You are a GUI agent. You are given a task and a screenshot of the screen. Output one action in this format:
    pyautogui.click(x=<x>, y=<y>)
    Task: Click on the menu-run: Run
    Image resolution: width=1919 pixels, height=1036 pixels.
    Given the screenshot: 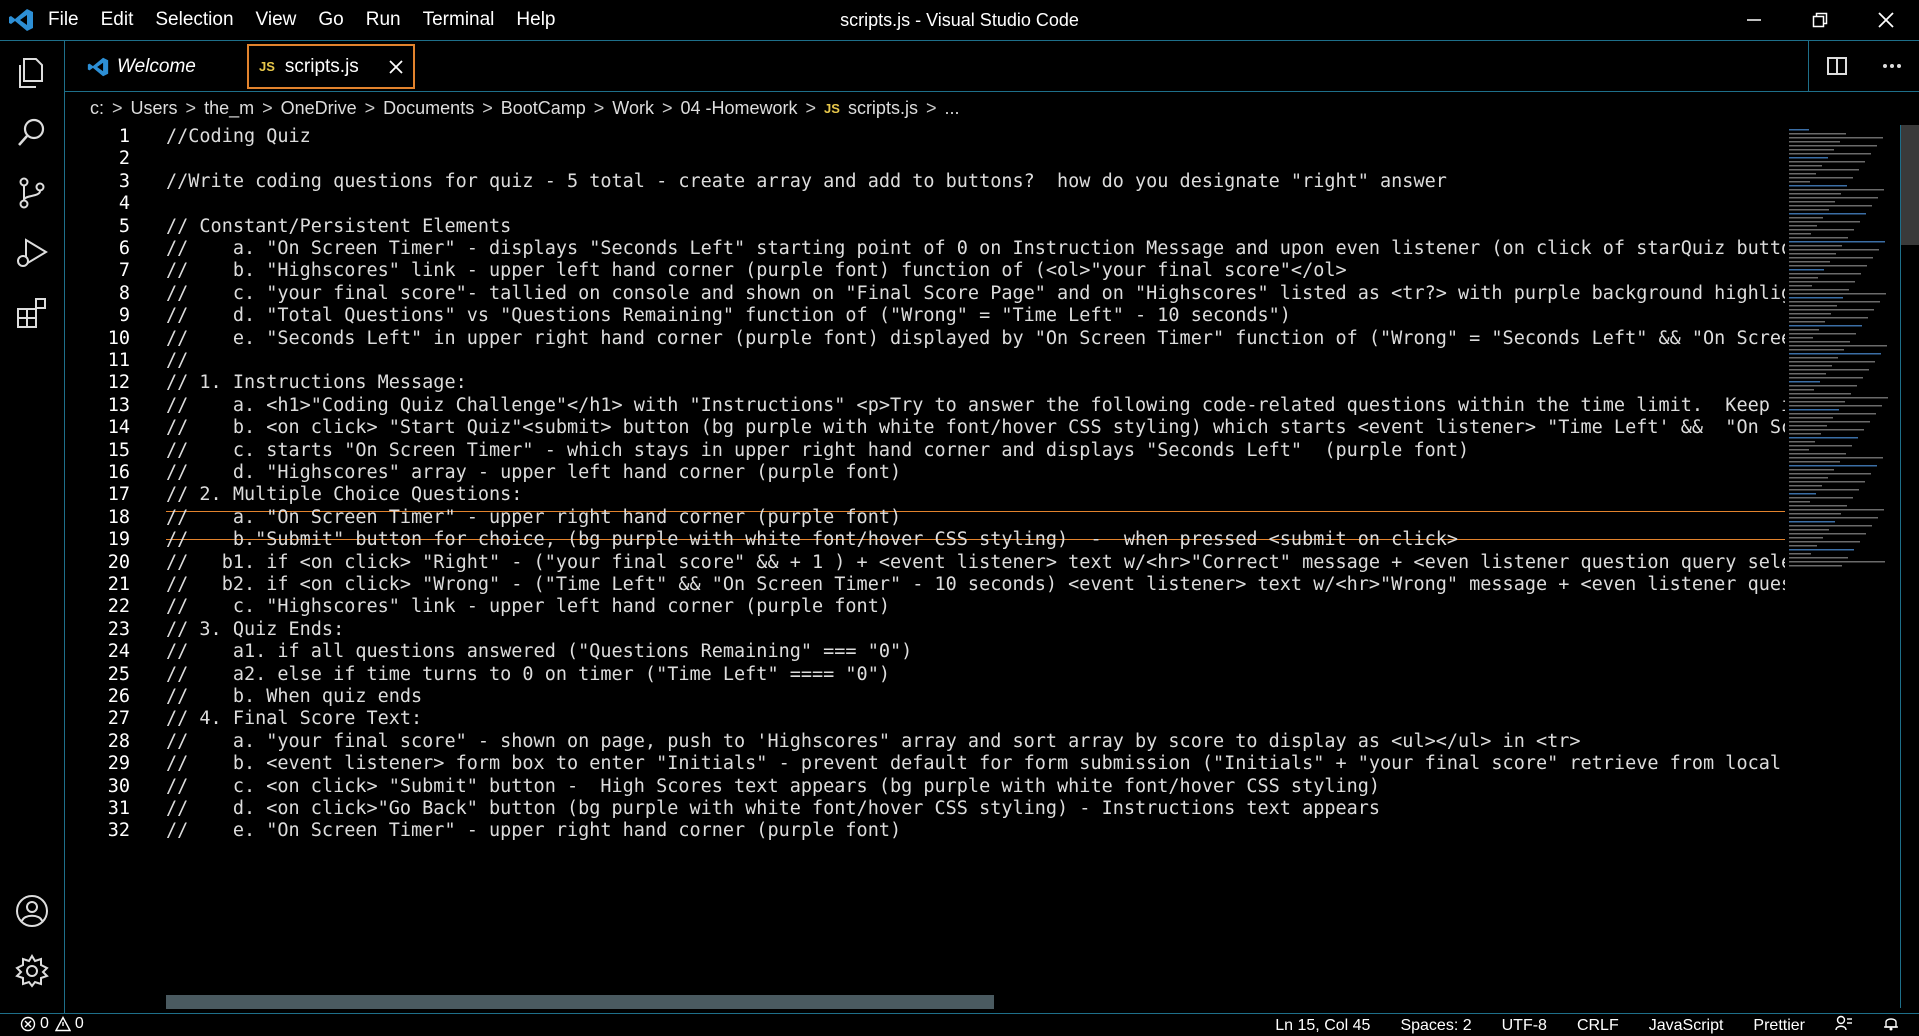 What is the action you would take?
    pyautogui.click(x=383, y=20)
    